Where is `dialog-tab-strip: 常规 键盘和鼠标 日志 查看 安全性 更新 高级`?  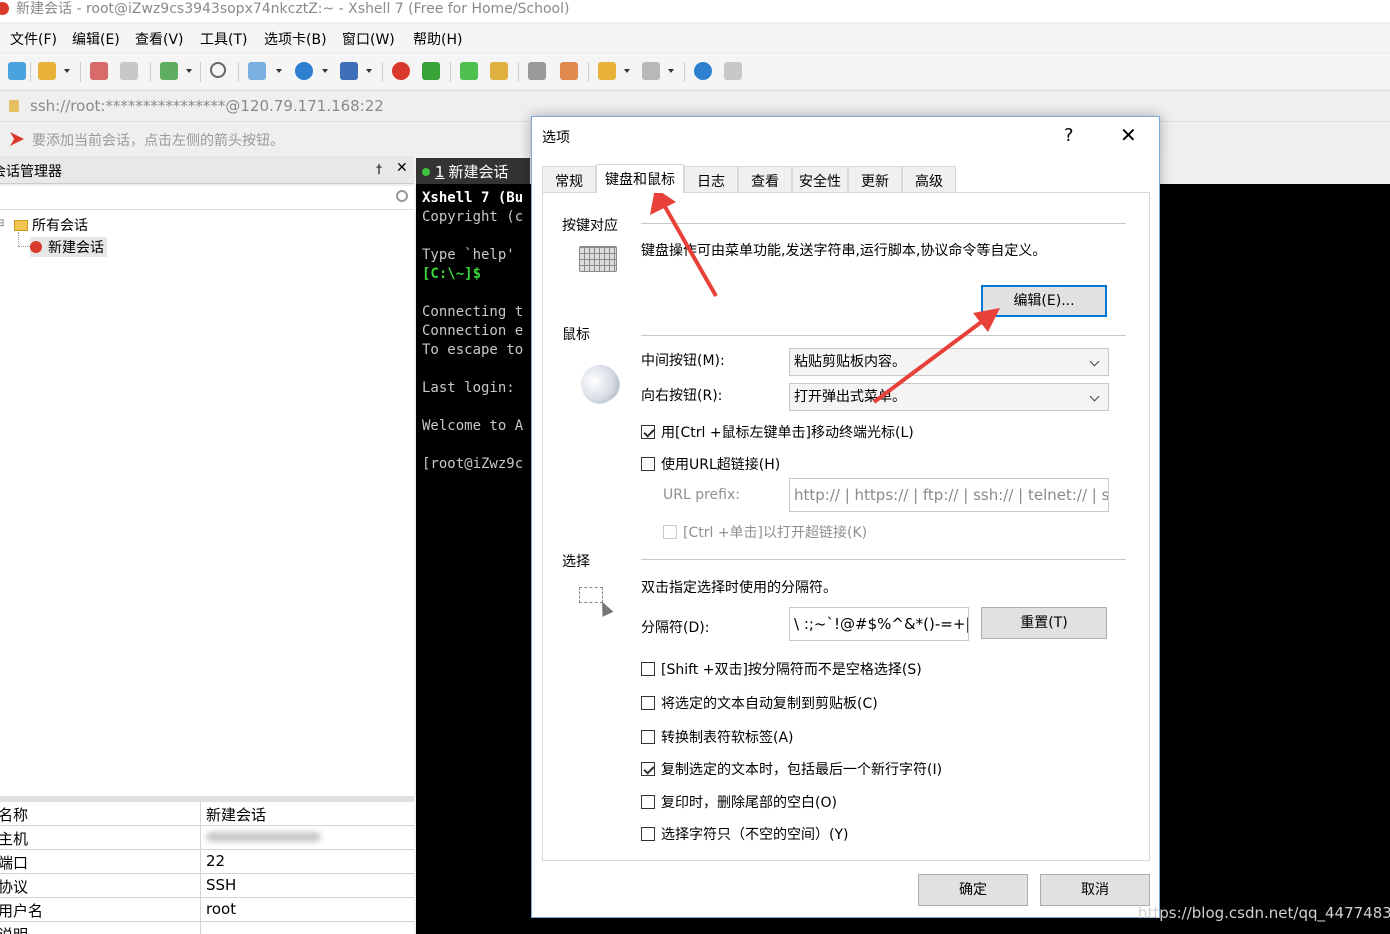
dialog-tab-strip: 常规 键盘和鼠标 日志 查看 安全性 更新 高级 is located at coordinates (846, 178).